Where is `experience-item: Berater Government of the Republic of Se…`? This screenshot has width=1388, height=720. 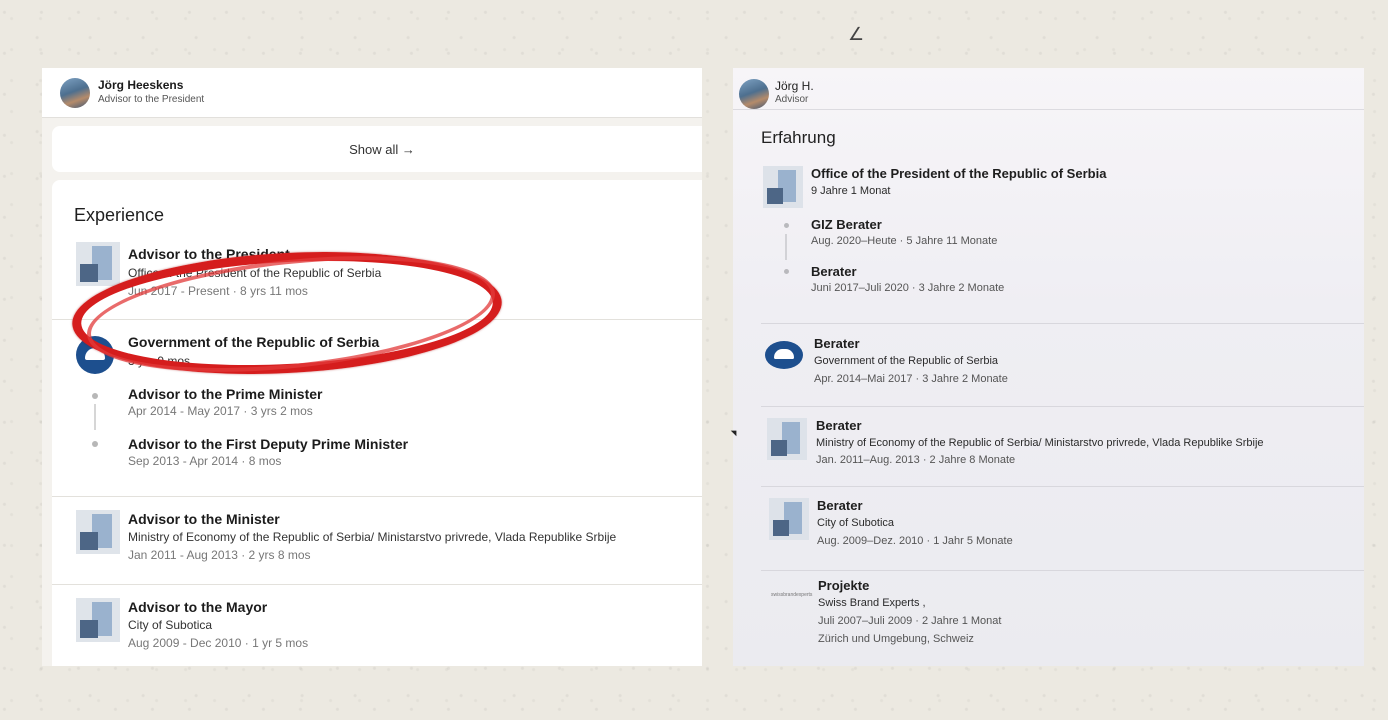
experience-item: Berater Government of the Republic of Se… is located at coordinates (1048, 364).